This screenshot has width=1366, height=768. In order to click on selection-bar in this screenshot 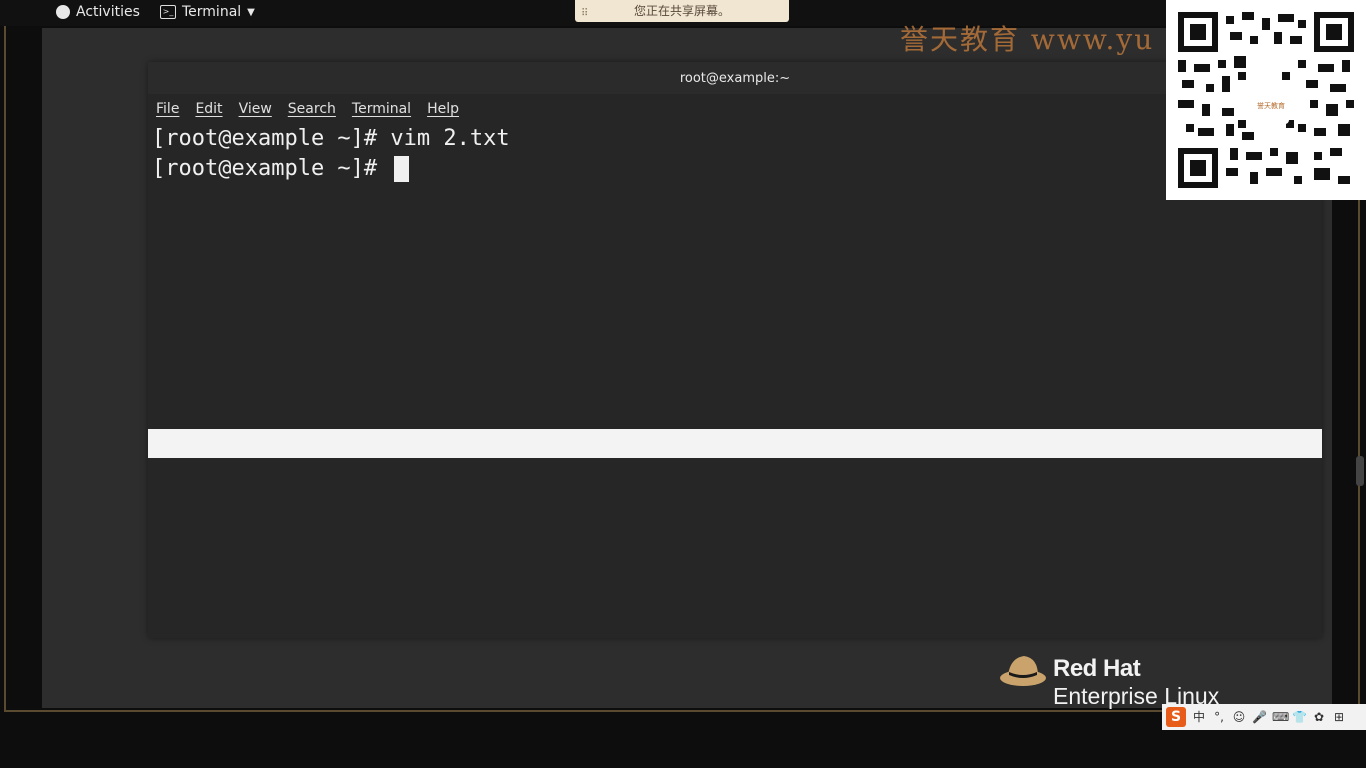, I will do `click(735, 443)`.